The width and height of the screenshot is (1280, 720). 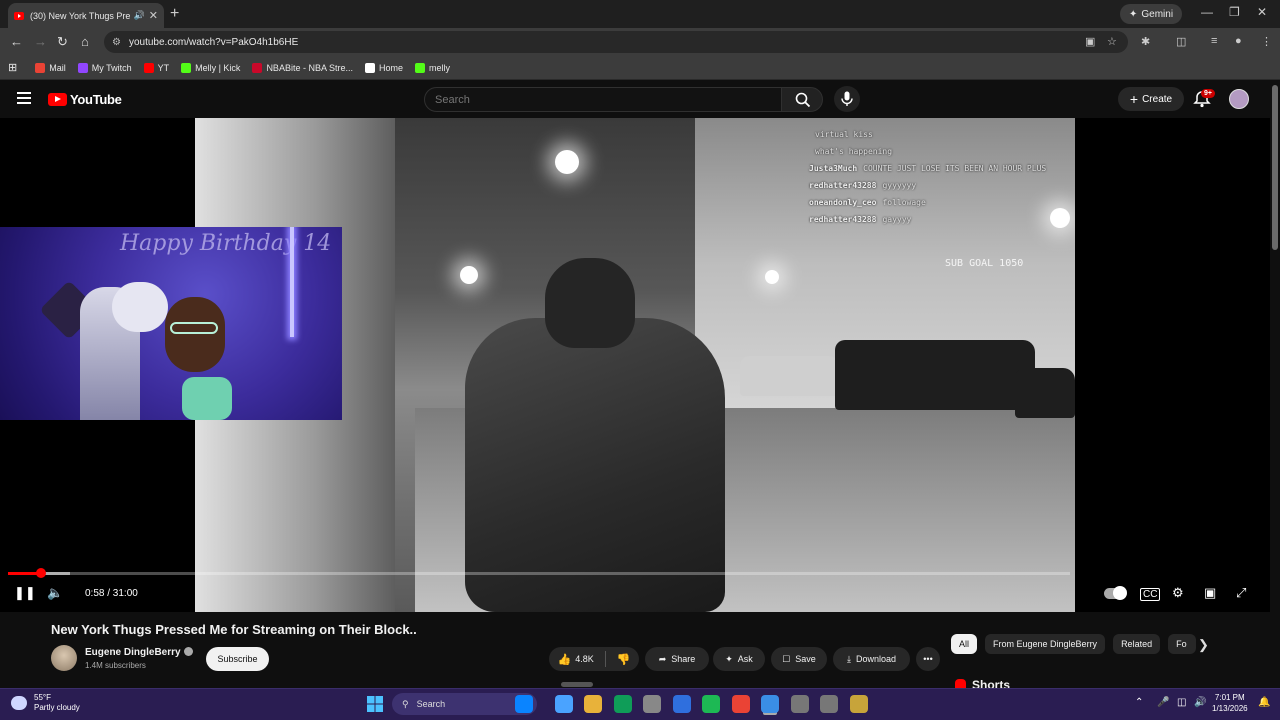 What do you see at coordinates (57, 99) in the screenshot?
I see `youtube-play-icon` at bounding box center [57, 99].